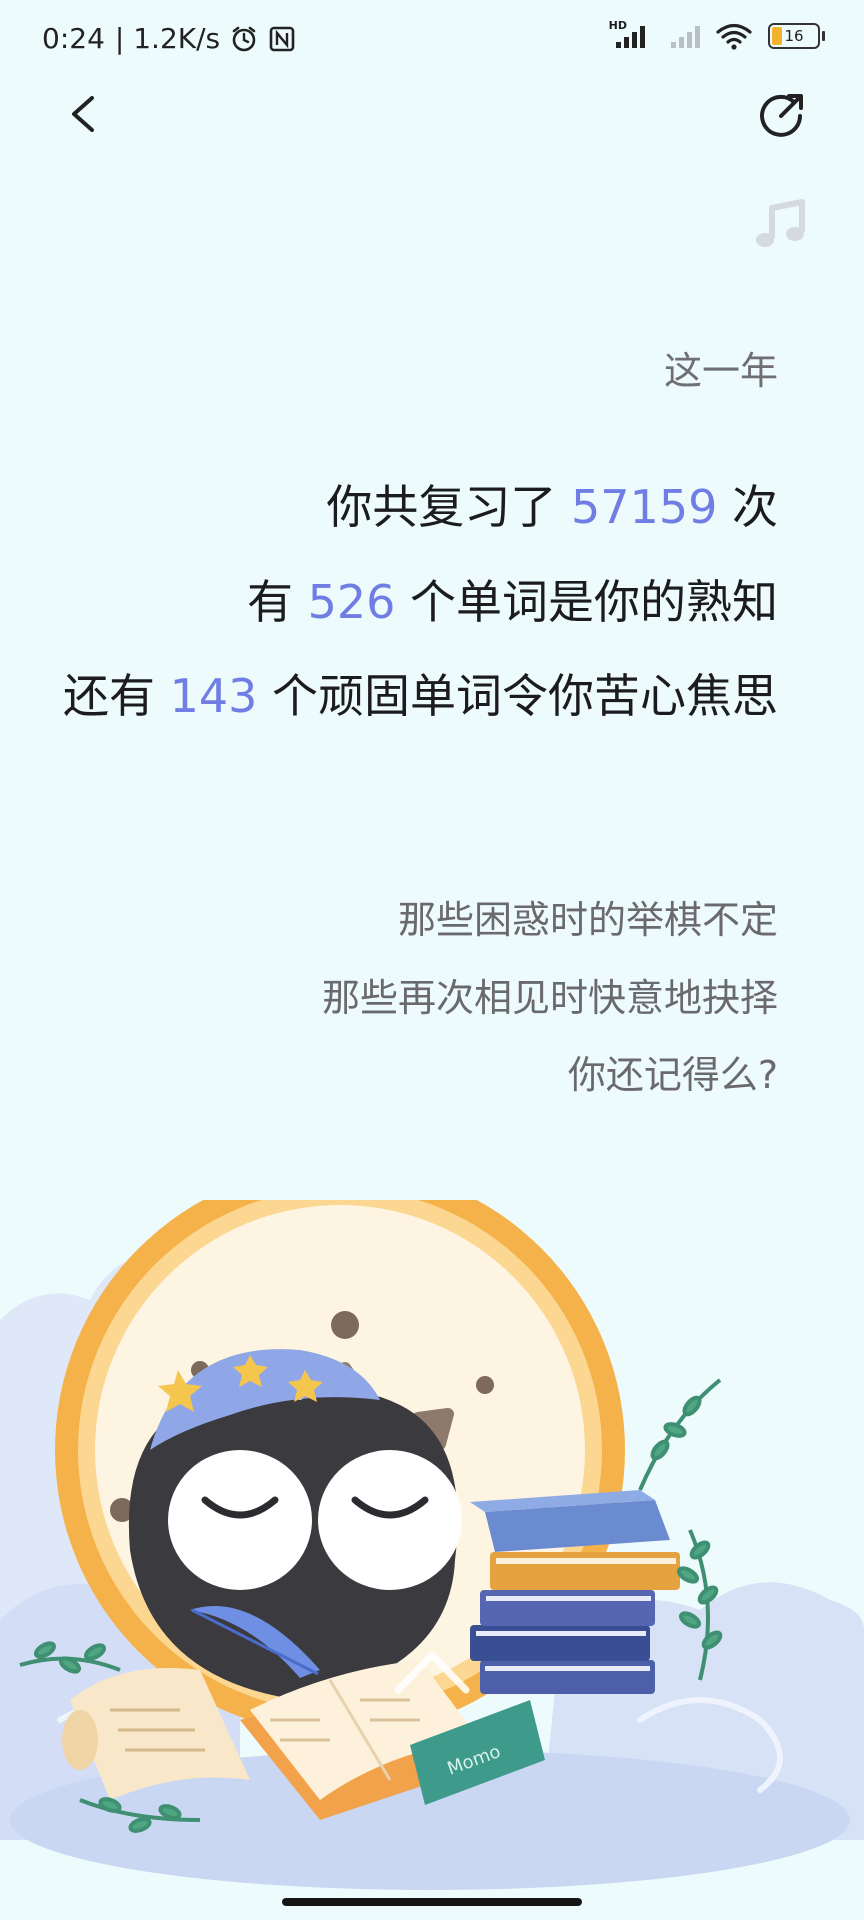  What do you see at coordinates (586, 602) in the screenshot?
I see `familiar-words-suffix: 个单词是你的熟知` at bounding box center [586, 602].